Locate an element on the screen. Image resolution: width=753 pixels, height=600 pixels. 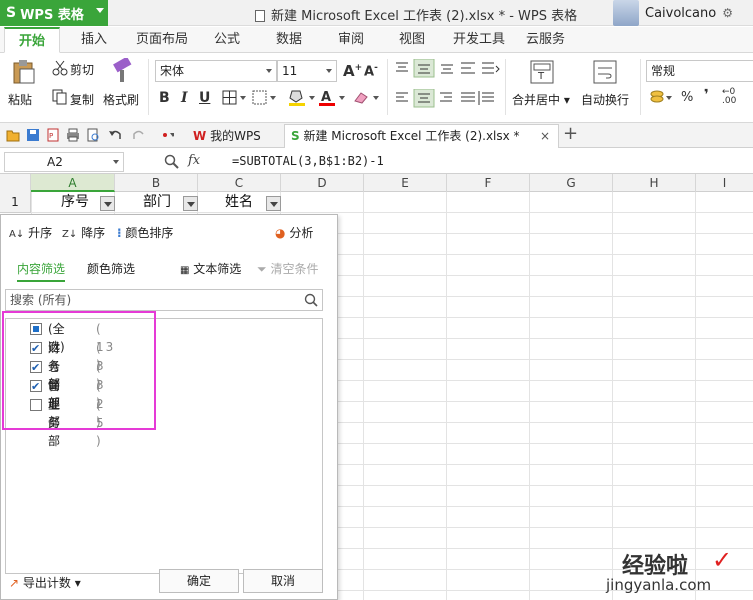
font-size-select: 11 is located at coordinates (307, 71).